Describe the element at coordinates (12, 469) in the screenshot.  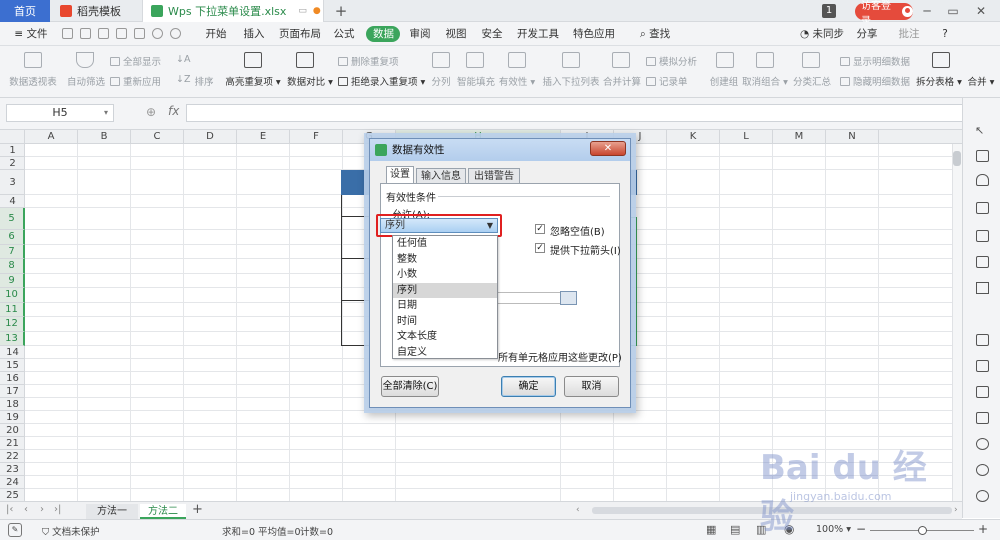
I see `row-header-23: 23` at that location.